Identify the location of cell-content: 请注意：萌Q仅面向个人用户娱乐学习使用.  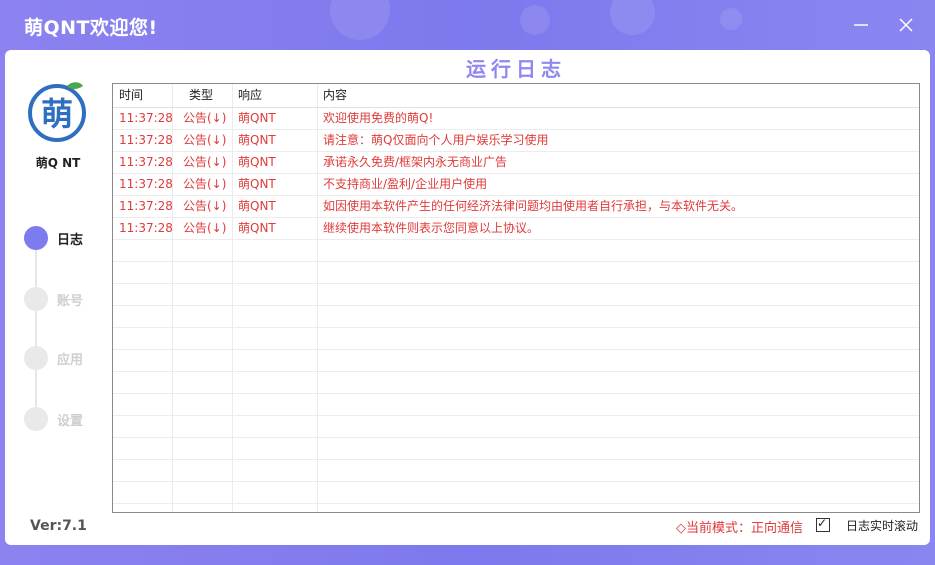
(436, 140).